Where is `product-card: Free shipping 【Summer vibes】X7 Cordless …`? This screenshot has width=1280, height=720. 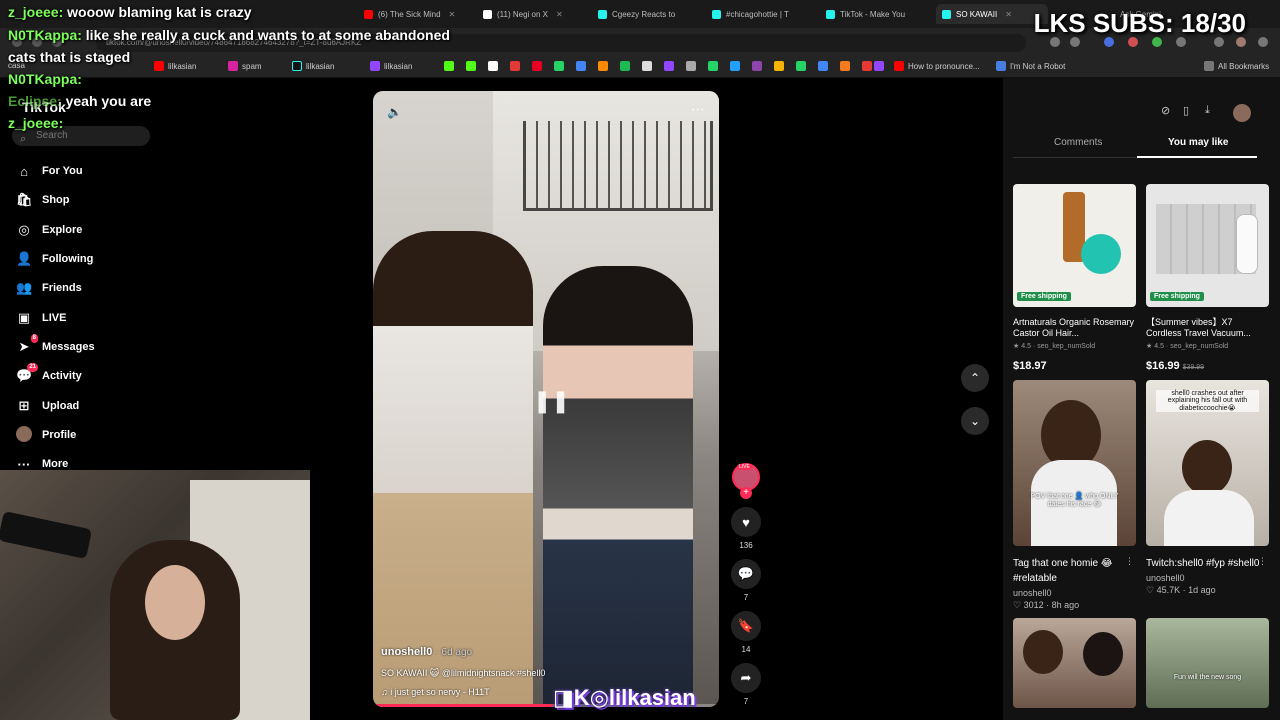
product-card: Free shipping 【Summer vibes】X7 Cordless … is located at coordinates (1207, 278).